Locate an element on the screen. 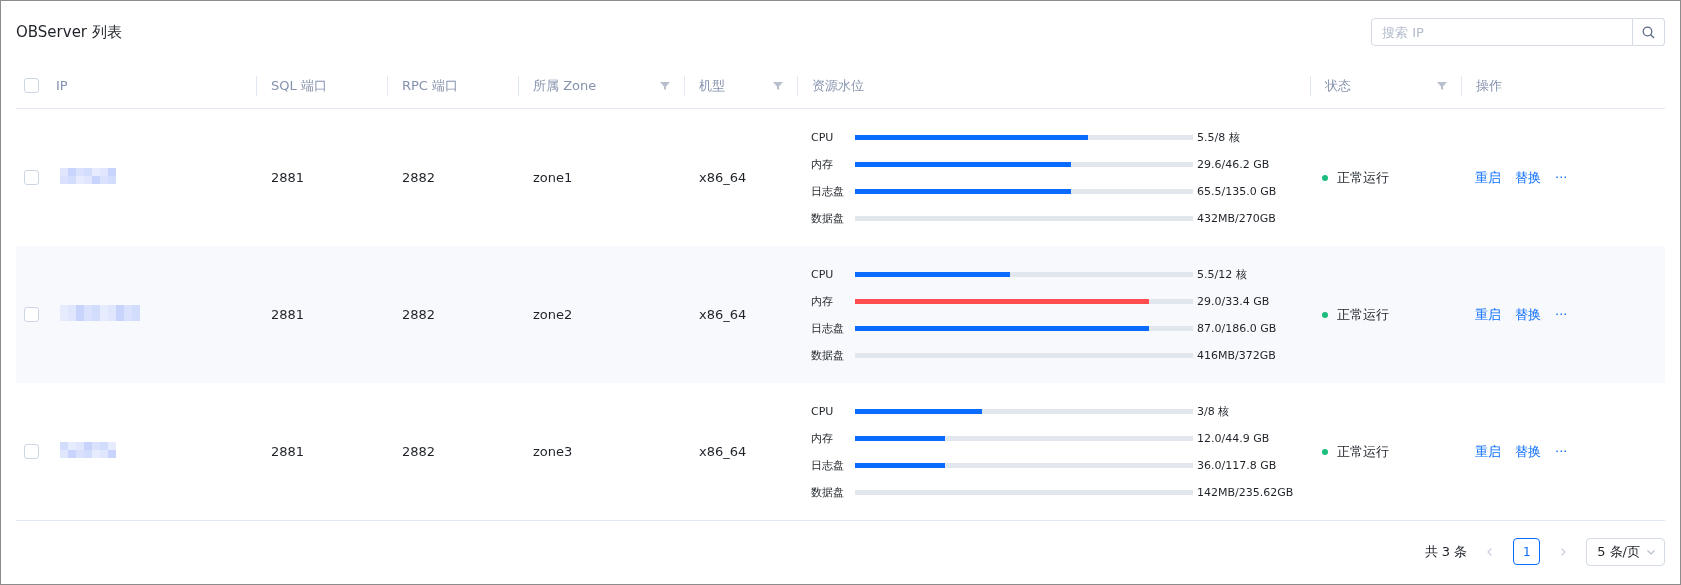 The height and width of the screenshot is (585, 1681). column-header: 所属 Zone is located at coordinates (565, 85).